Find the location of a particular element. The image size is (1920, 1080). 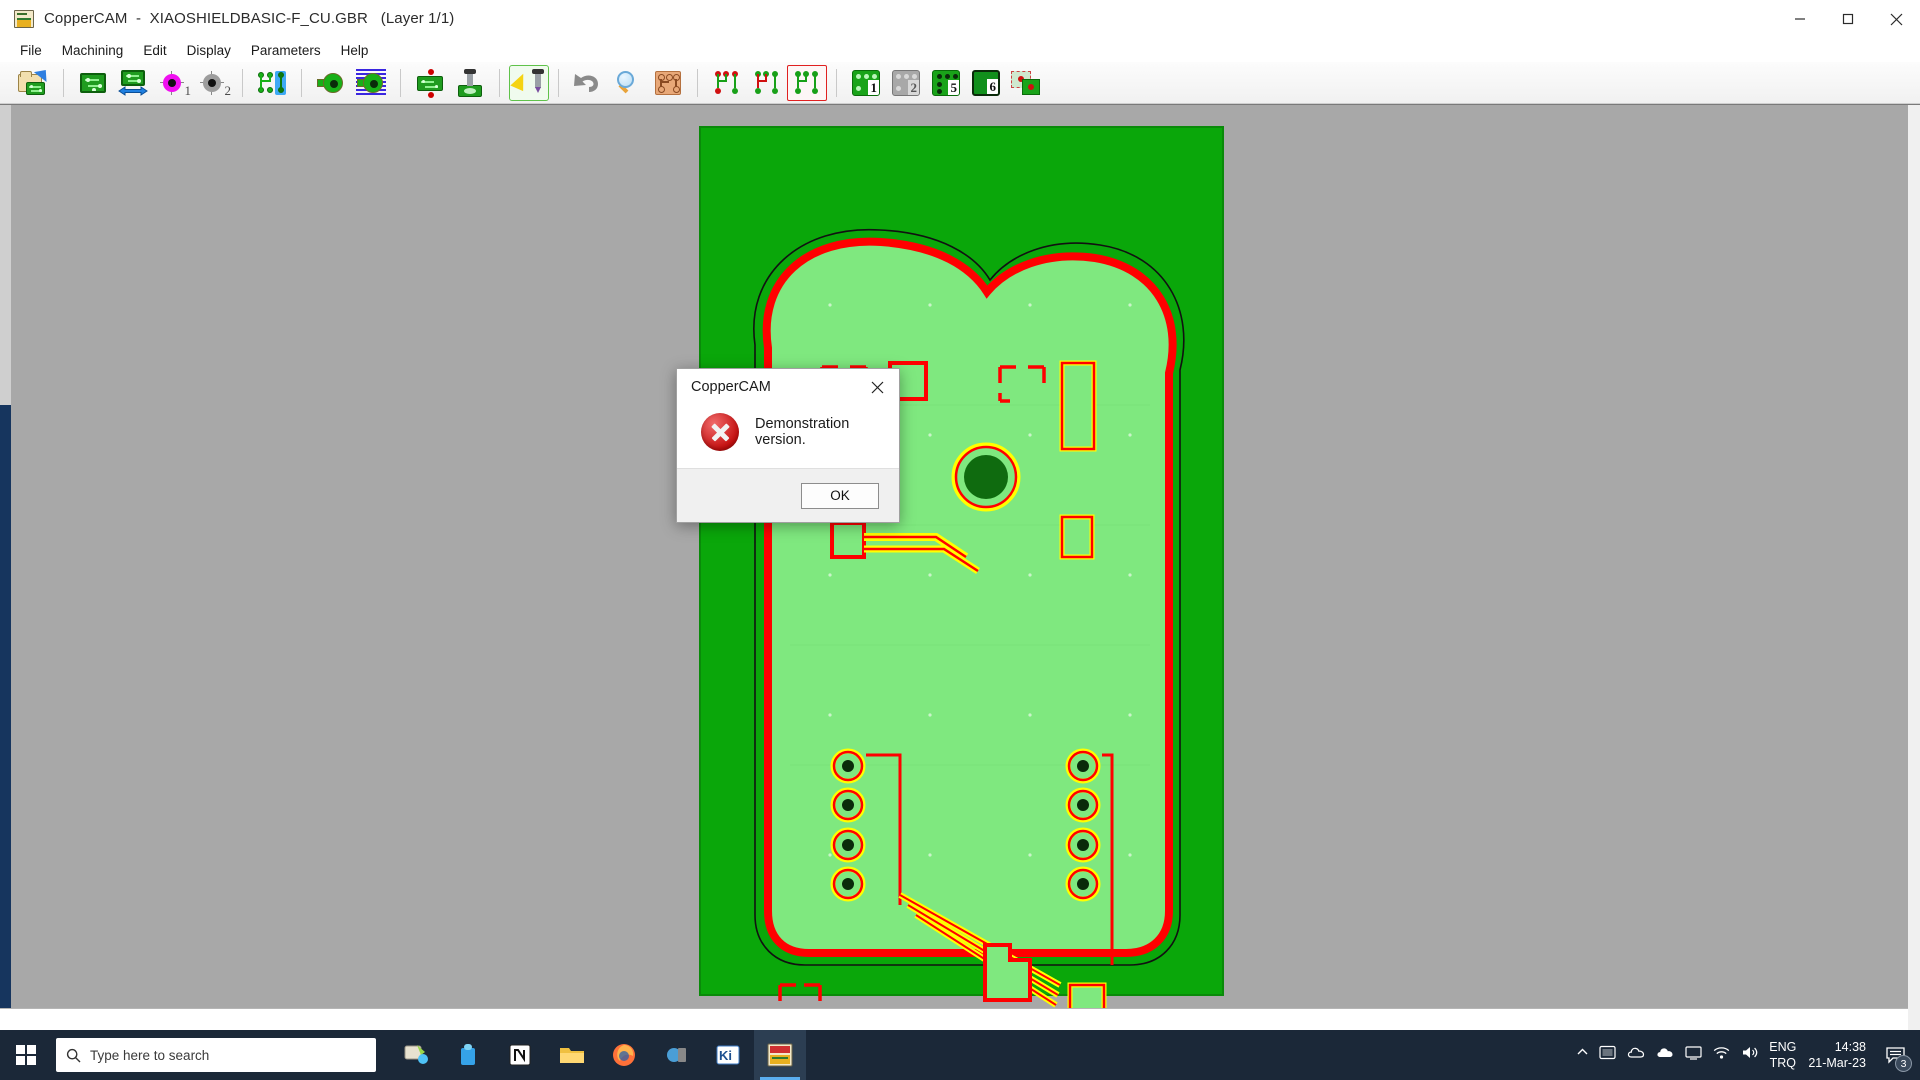

layer-overlay-icon is located at coordinates (1026, 83).